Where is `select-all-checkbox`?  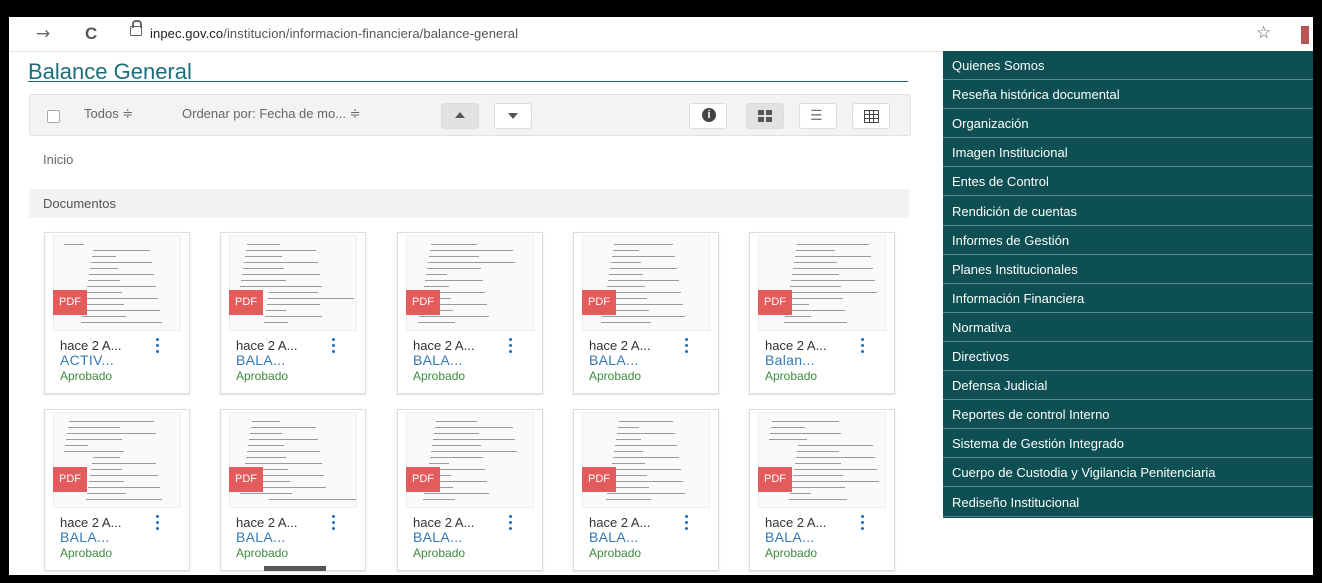 select-all-checkbox is located at coordinates (53, 116).